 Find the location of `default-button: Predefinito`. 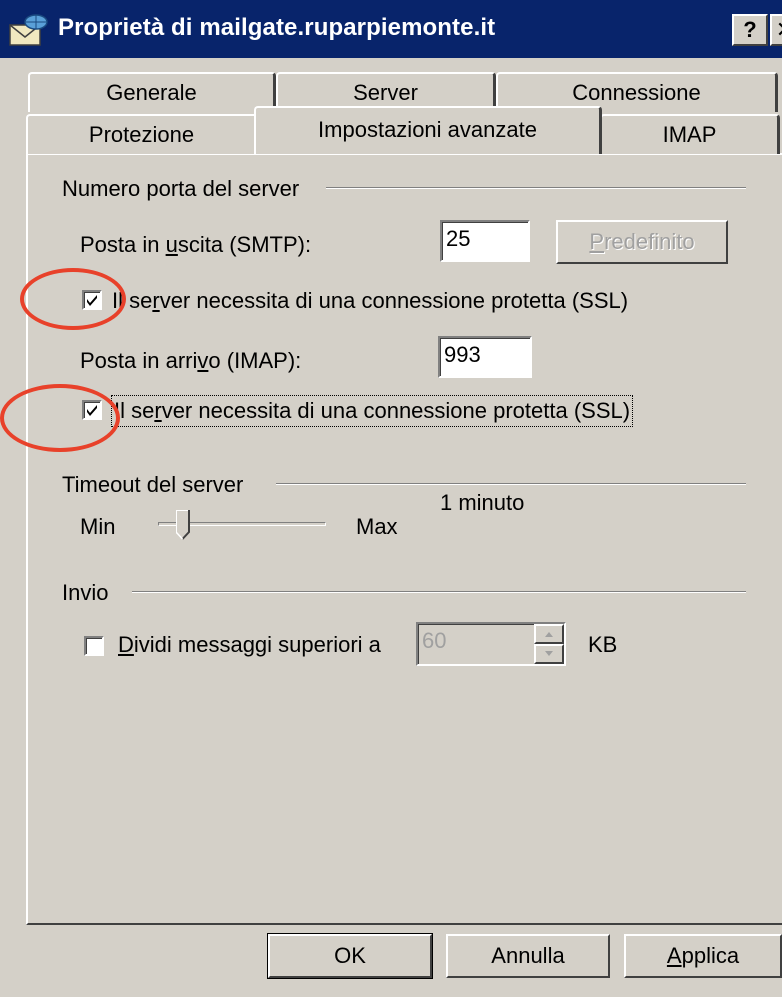

default-button: Predefinito is located at coordinates (642, 242).